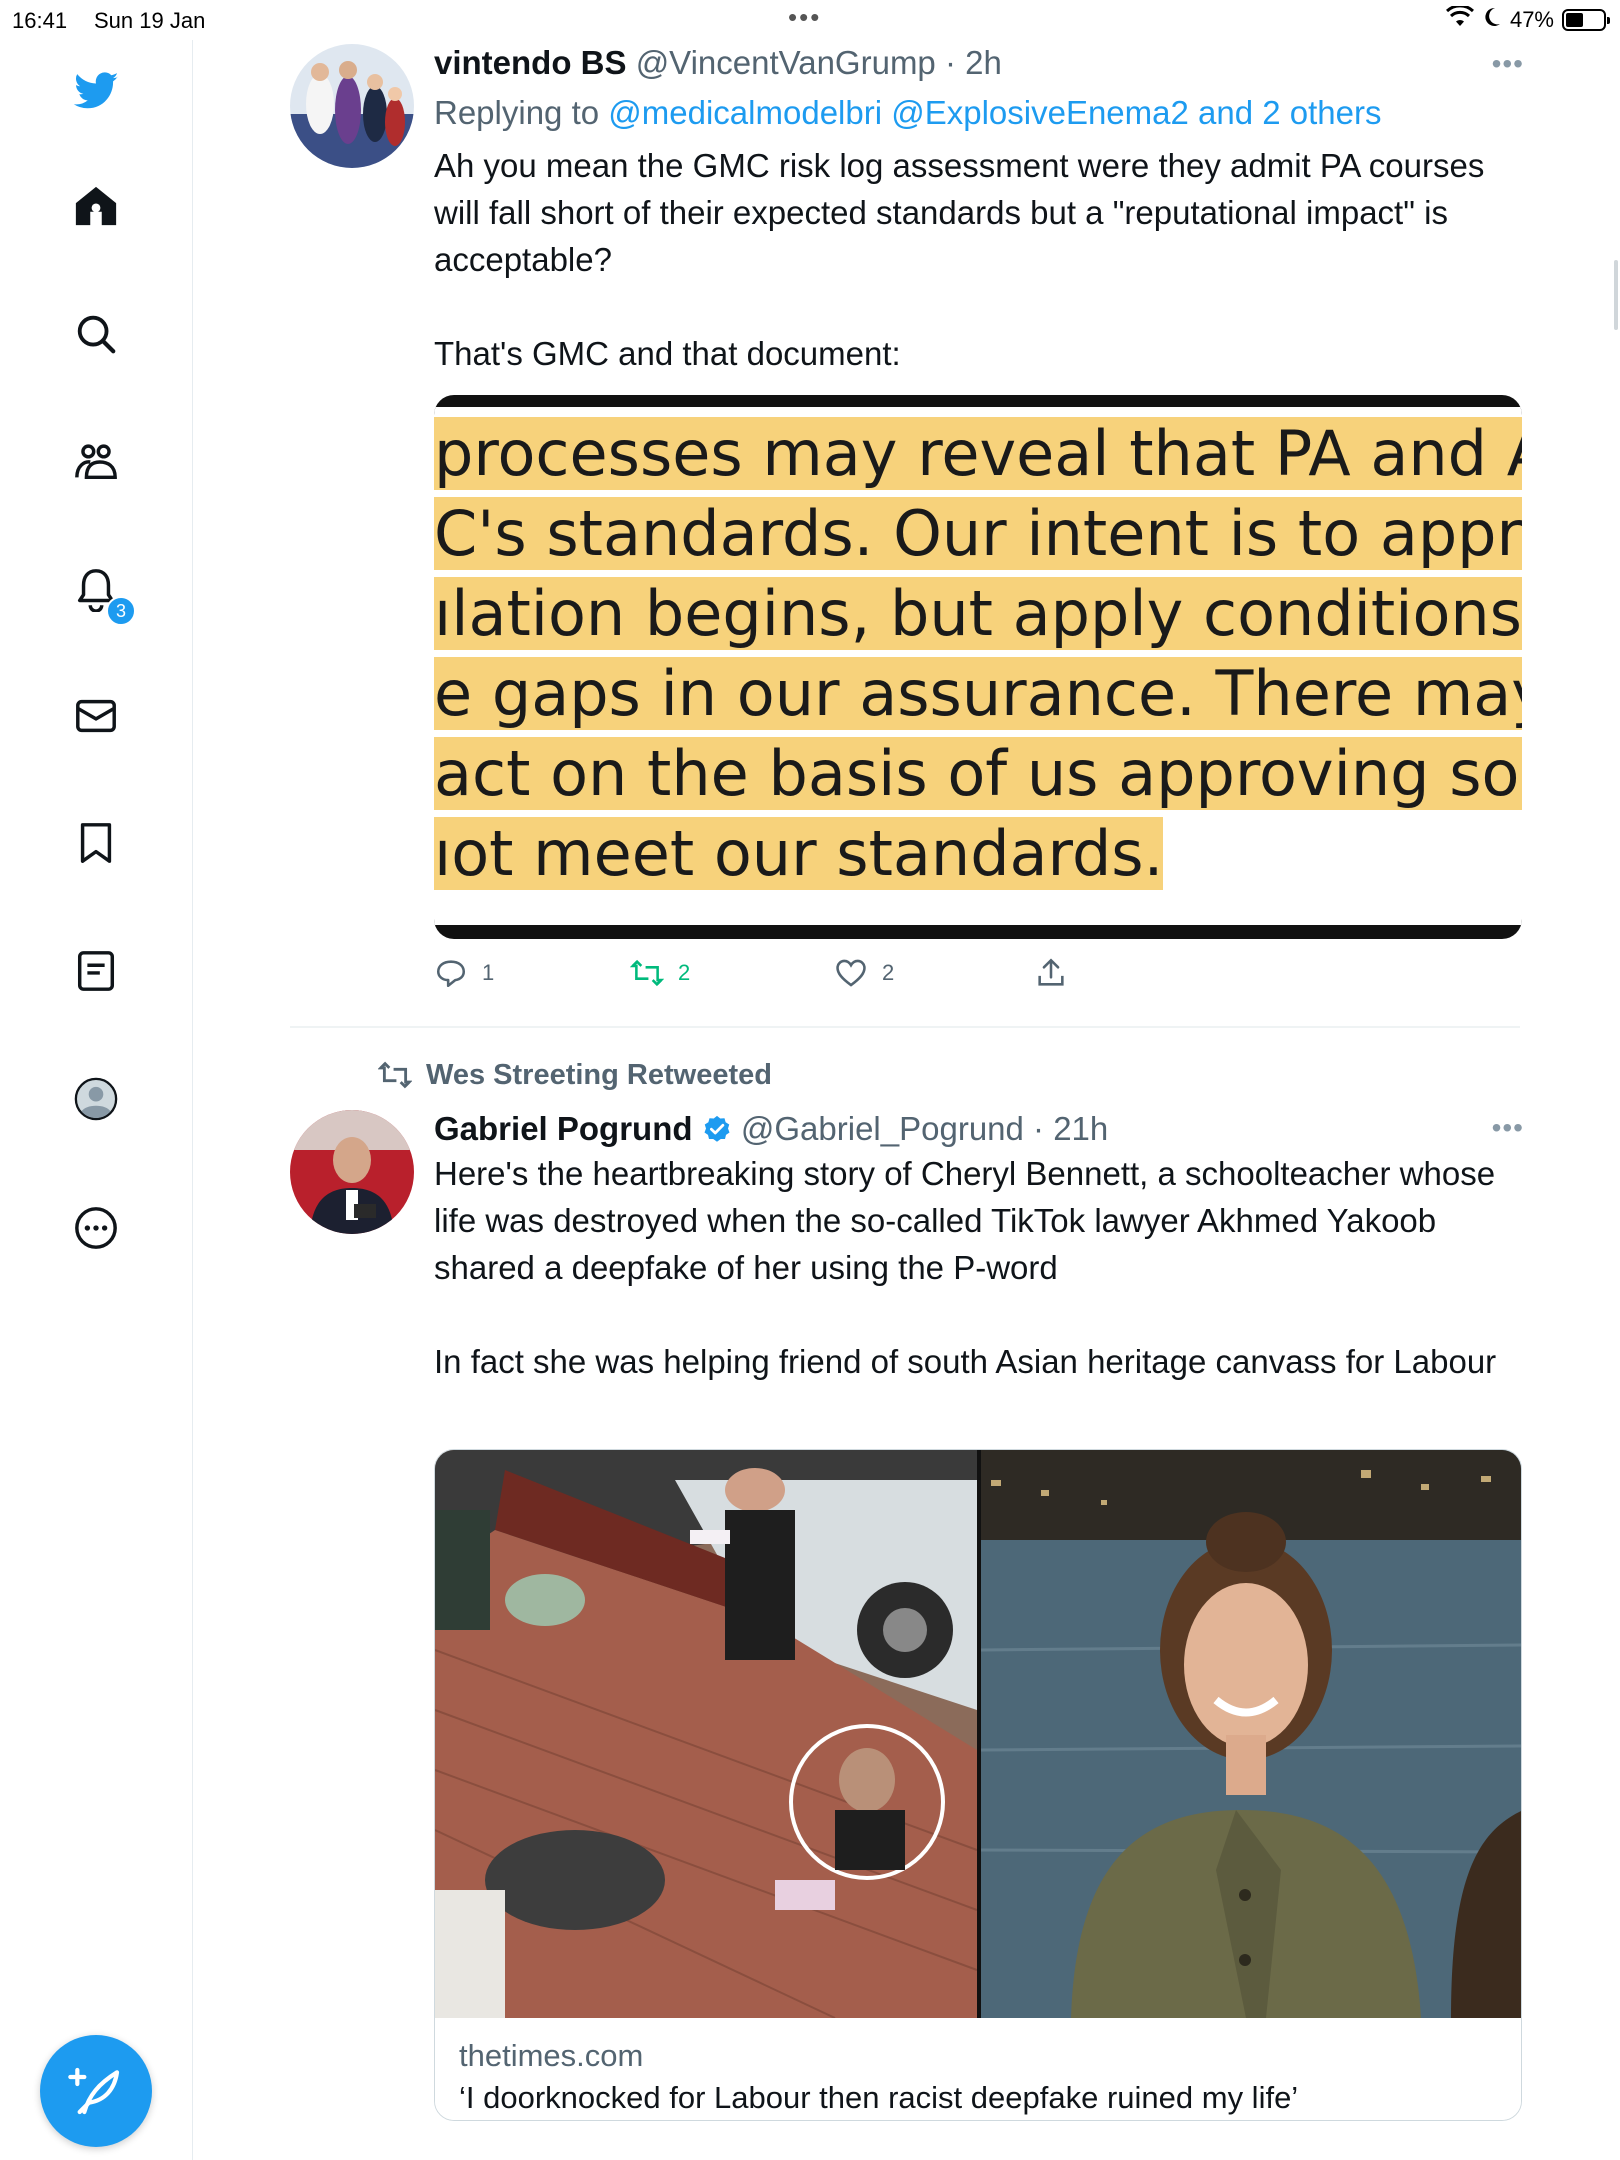 This screenshot has height=2160, width=1620. I want to click on verified-badge-icon, so click(717, 1128).